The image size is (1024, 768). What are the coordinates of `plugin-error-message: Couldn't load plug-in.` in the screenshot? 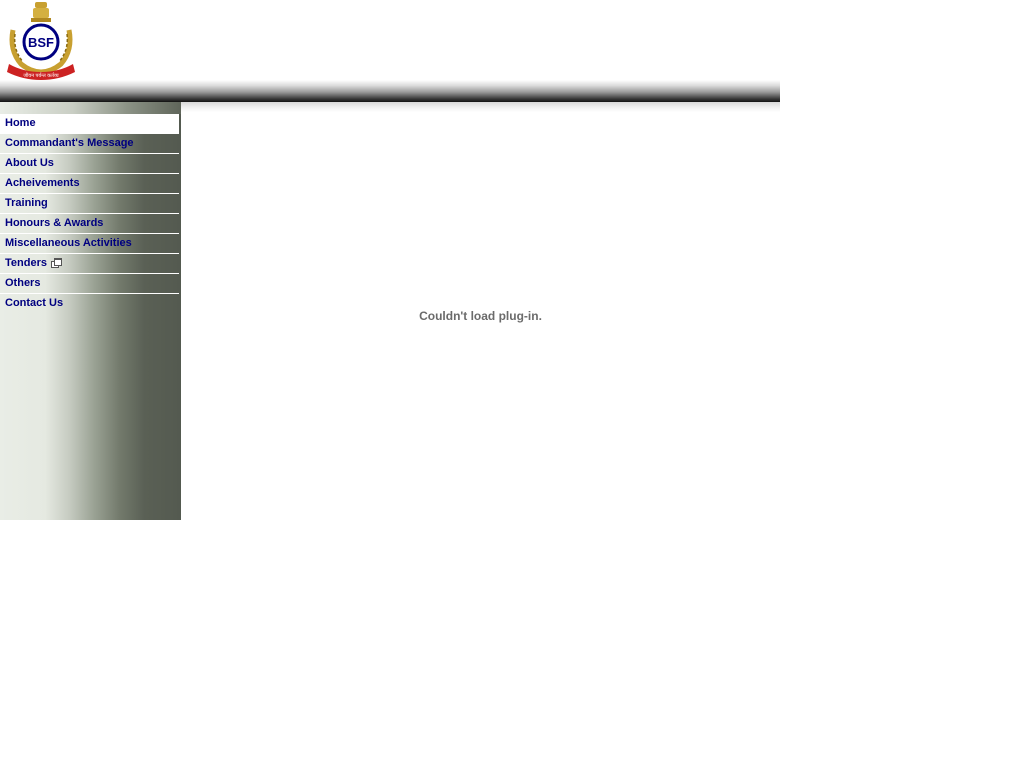 It's located at (480, 316).